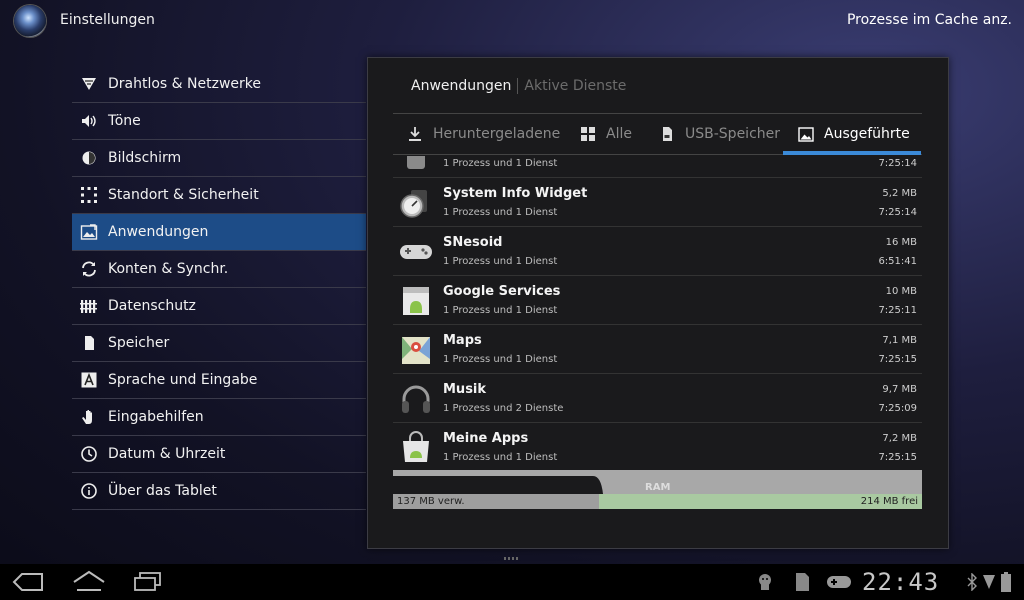 This screenshot has height=600, width=1024. What do you see at coordinates (416, 252) in the screenshot?
I see `gamepad-icon` at bounding box center [416, 252].